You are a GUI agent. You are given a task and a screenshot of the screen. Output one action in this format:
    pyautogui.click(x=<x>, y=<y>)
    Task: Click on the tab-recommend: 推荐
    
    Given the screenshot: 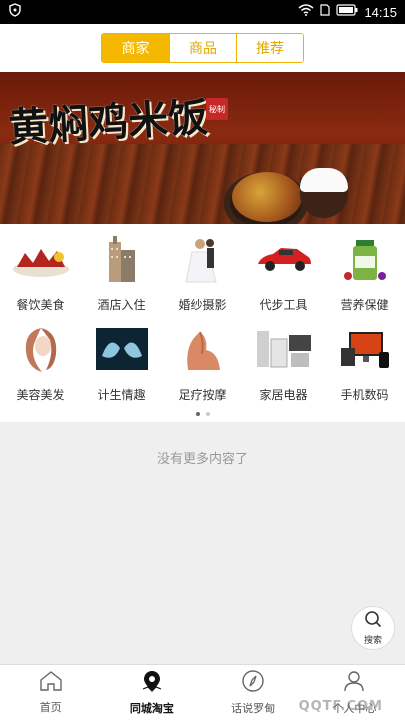 What is the action you would take?
    pyautogui.click(x=269, y=48)
    